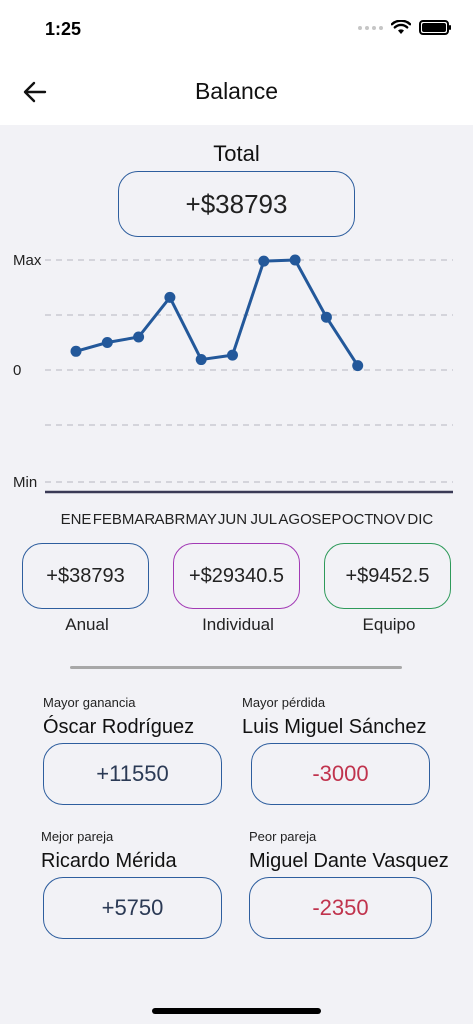  I want to click on worst-pair-caption: Peor pareja, so click(283, 836).